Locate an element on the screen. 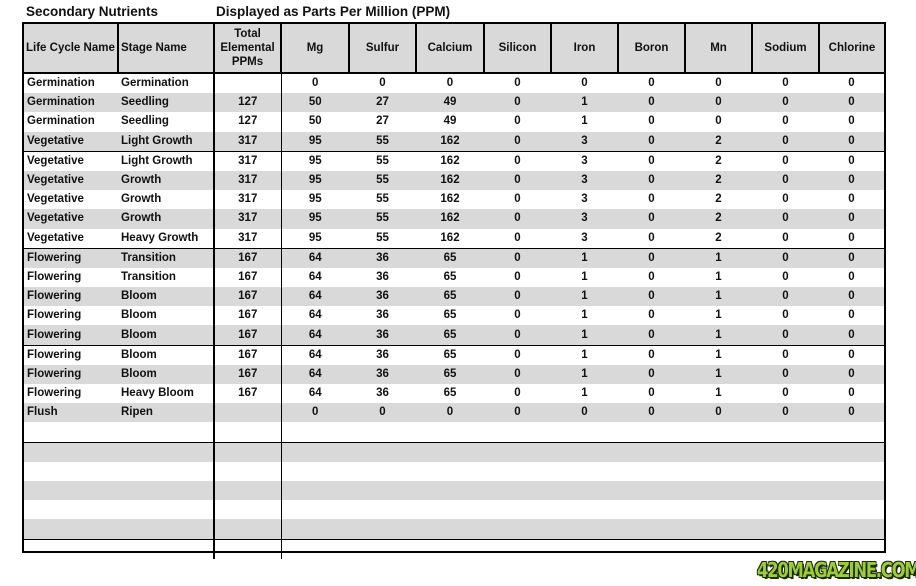  cell-stage: Heavy Bloom is located at coordinates (166, 394).